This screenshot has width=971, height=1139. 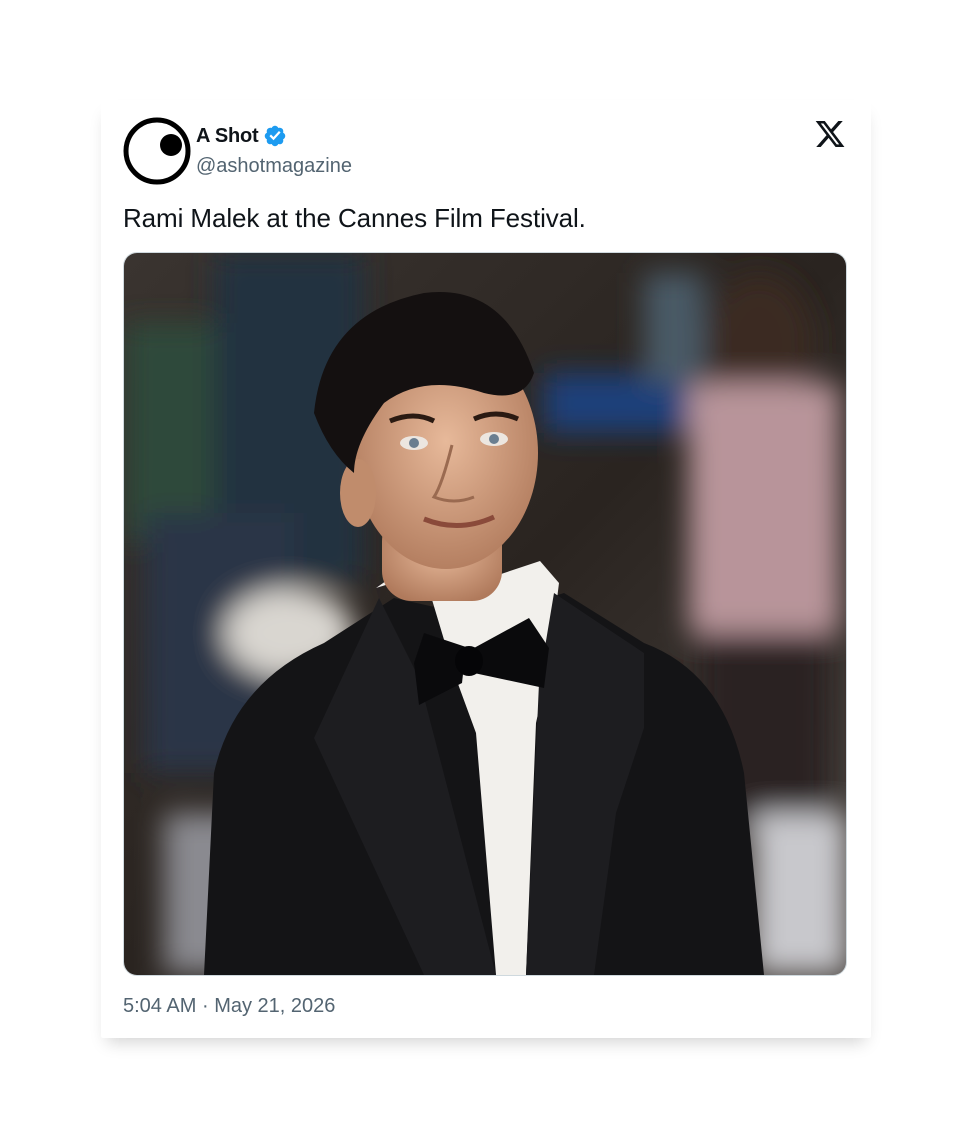 I want to click on tweet-text: Rami Malek at the Cannes Film Festival., so click(x=354, y=218).